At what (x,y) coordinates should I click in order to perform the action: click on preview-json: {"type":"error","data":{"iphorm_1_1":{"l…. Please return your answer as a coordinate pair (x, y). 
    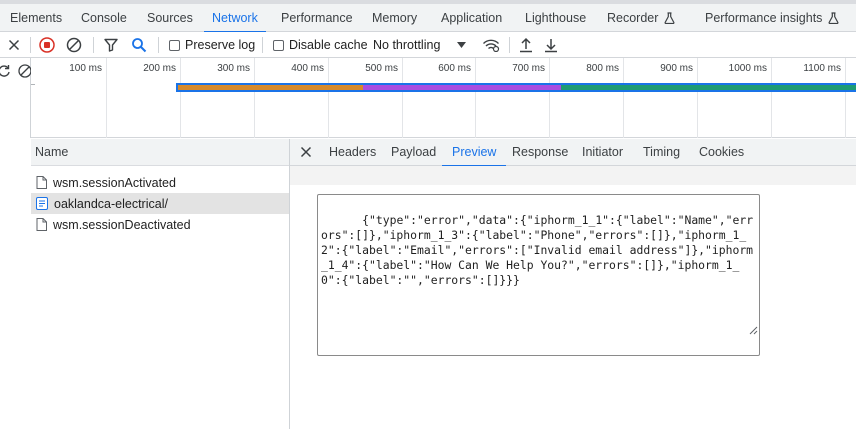
    Looking at the image, I should click on (537, 250).